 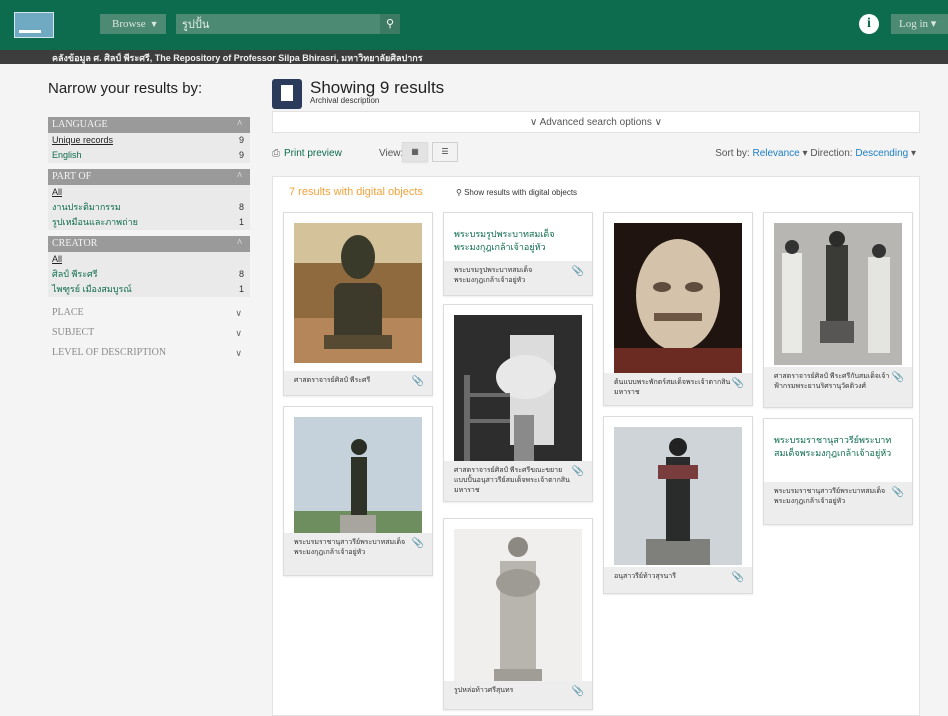 I want to click on search-button: ⚲, so click(x=390, y=24).